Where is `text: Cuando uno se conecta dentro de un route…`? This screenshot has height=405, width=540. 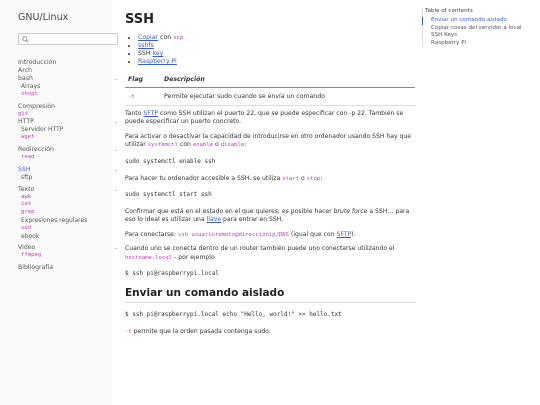
text: Cuando uno se conecta dentro de un route… is located at coordinates (260, 249).